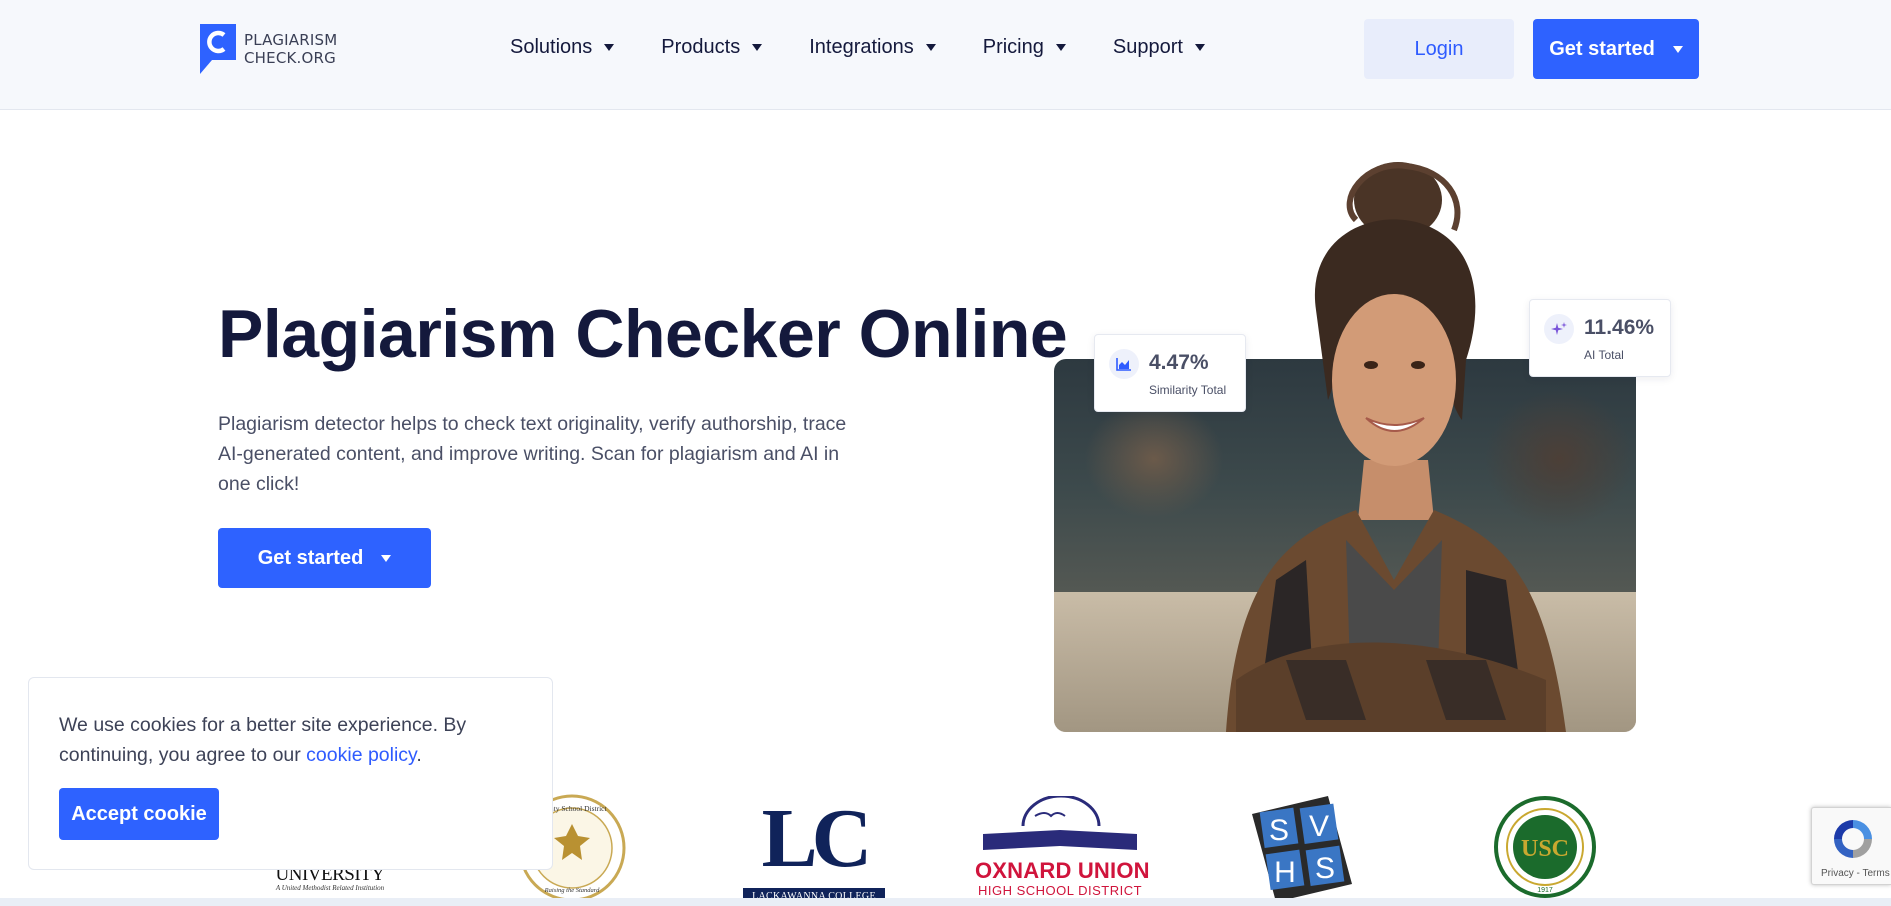 The width and height of the screenshot is (1891, 906). Describe the element at coordinates (1285, 872) in the screenshot. I see `svg-text: H` at that location.